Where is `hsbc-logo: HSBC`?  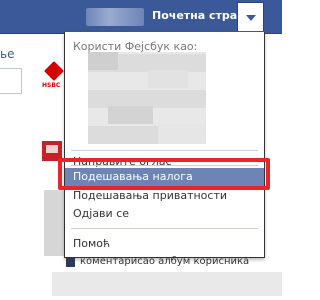 hsbc-logo: HSBC is located at coordinates (54, 79).